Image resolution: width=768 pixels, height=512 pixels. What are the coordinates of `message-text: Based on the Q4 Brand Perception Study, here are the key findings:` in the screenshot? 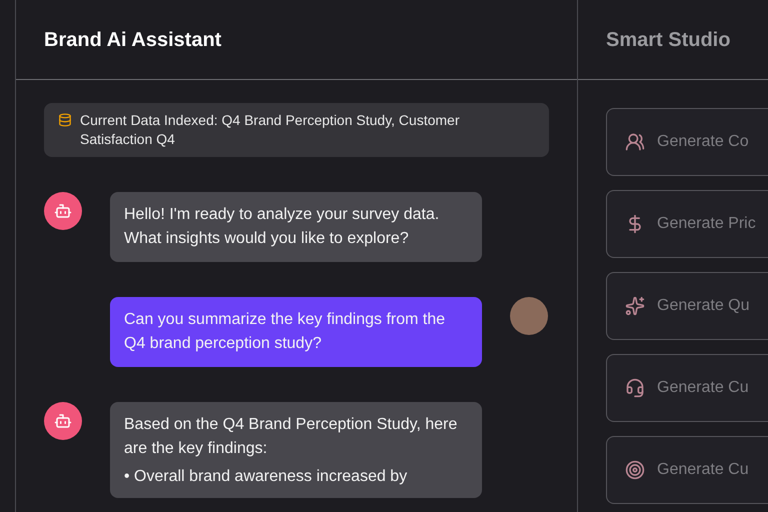 It's located at (291, 437).